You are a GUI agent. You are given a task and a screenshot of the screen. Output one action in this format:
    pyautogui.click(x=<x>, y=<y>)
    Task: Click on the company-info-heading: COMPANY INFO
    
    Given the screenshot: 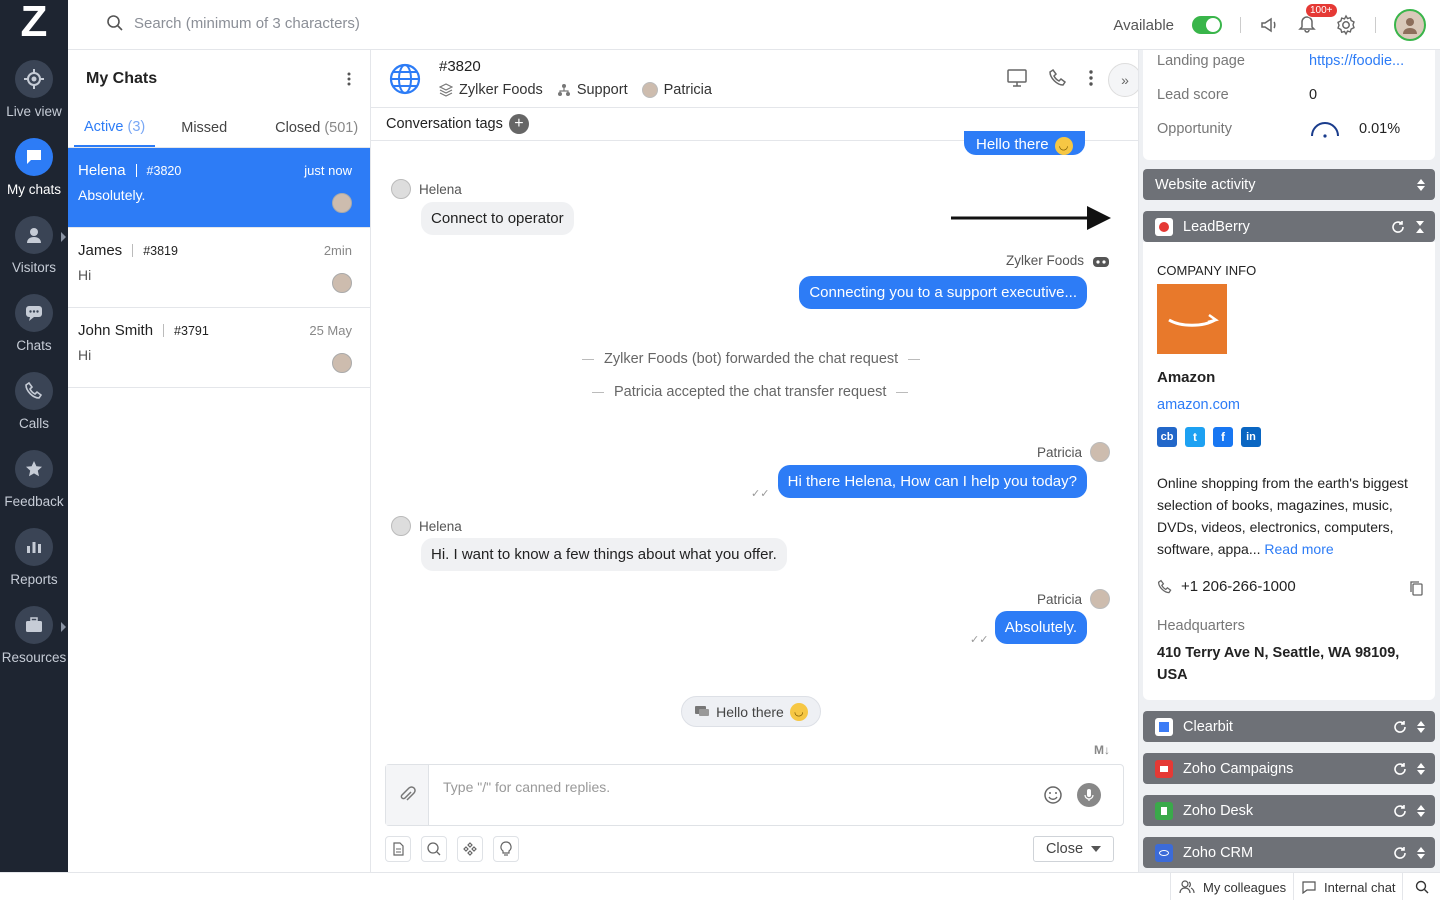 What is the action you would take?
    pyautogui.click(x=1207, y=270)
    